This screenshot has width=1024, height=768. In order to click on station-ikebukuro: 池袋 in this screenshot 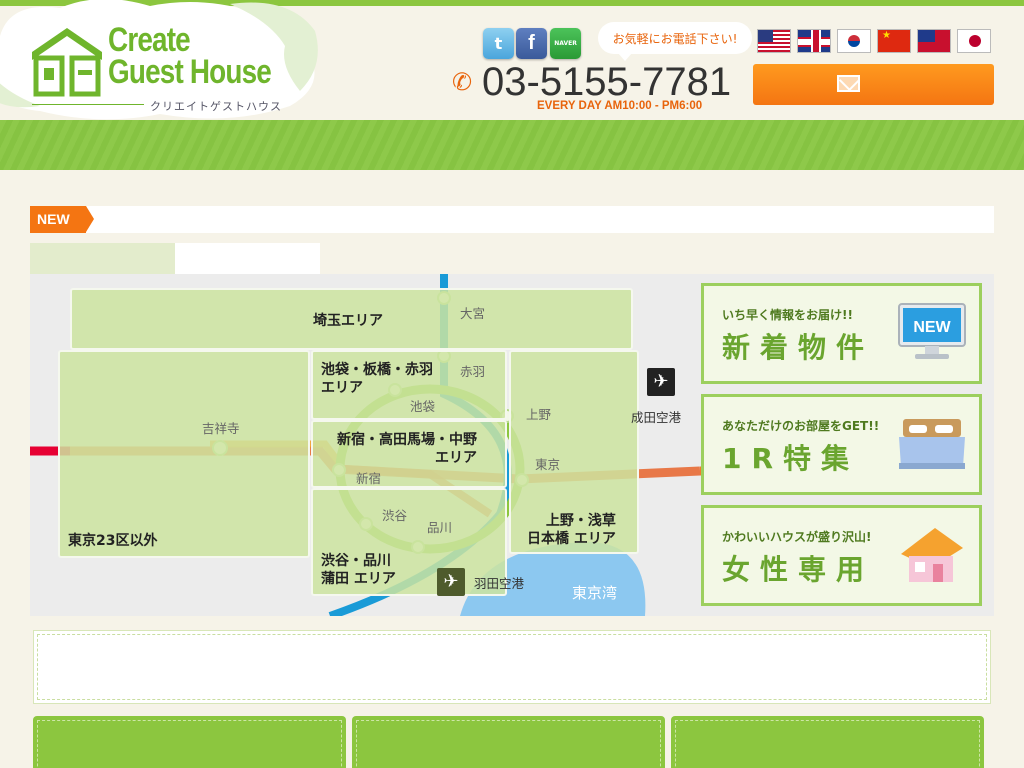, I will do `click(423, 406)`.